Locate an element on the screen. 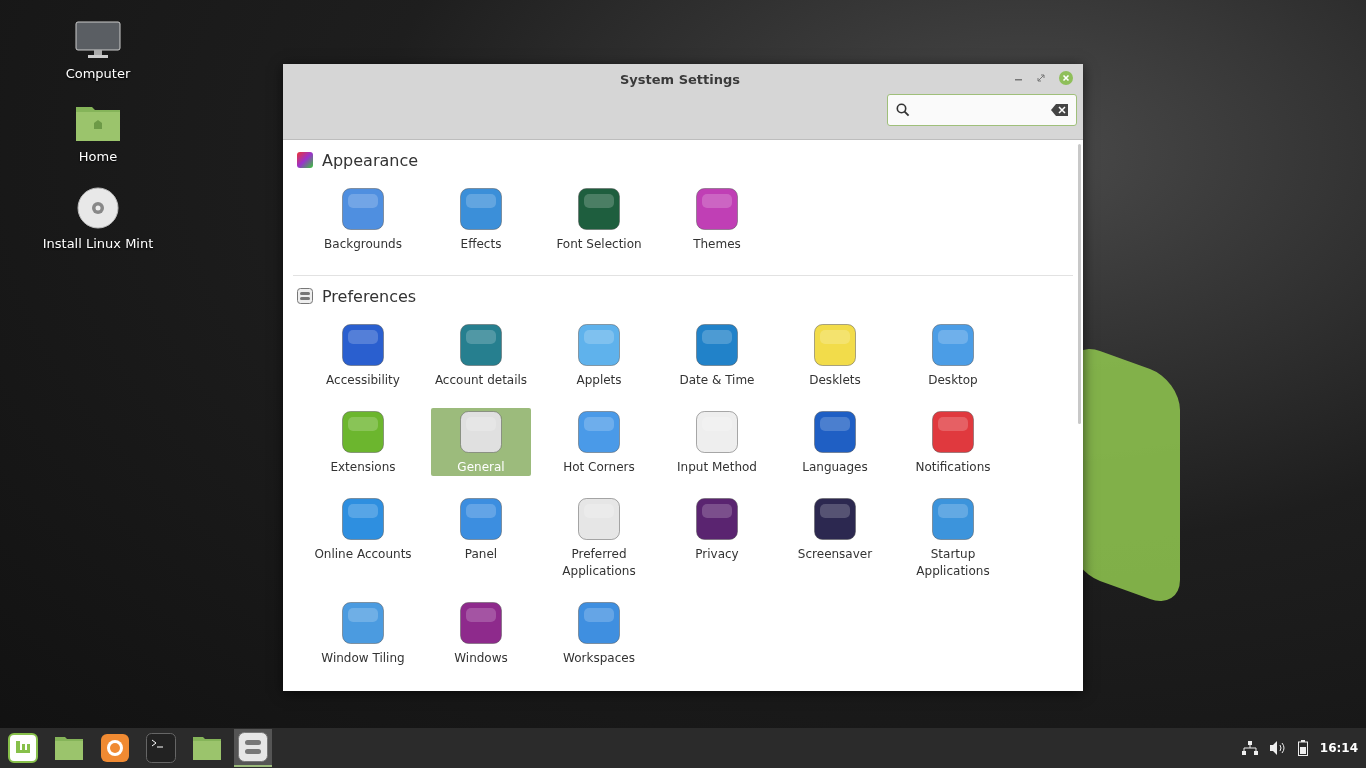 The width and height of the screenshot is (1366, 768). item-label: Font Selection is located at coordinates (599, 244).